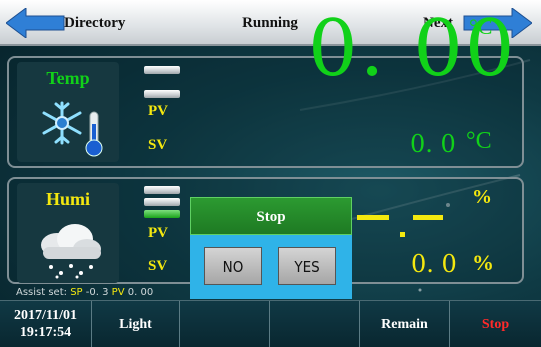 The width and height of the screenshot is (541, 347). Describe the element at coordinates (97, 292) in the screenshot. I see `assist-sp-value: -0. 3` at that location.